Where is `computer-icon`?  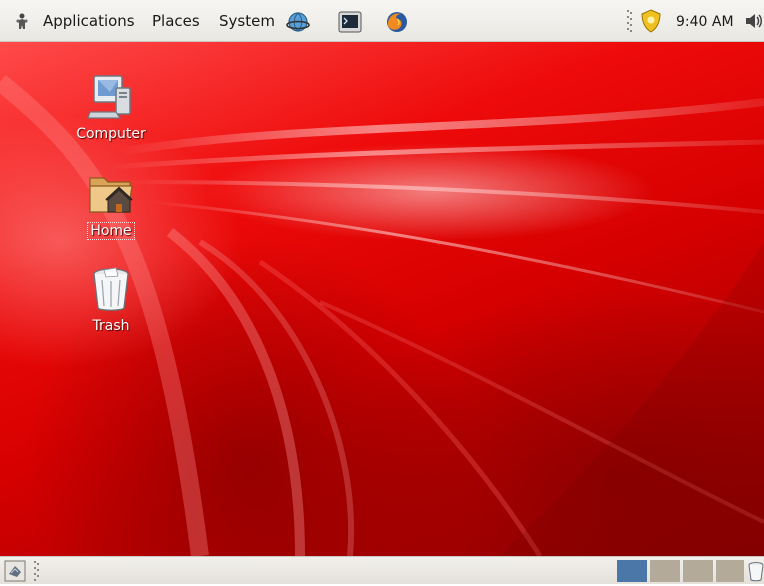
computer-icon is located at coordinates (109, 97).